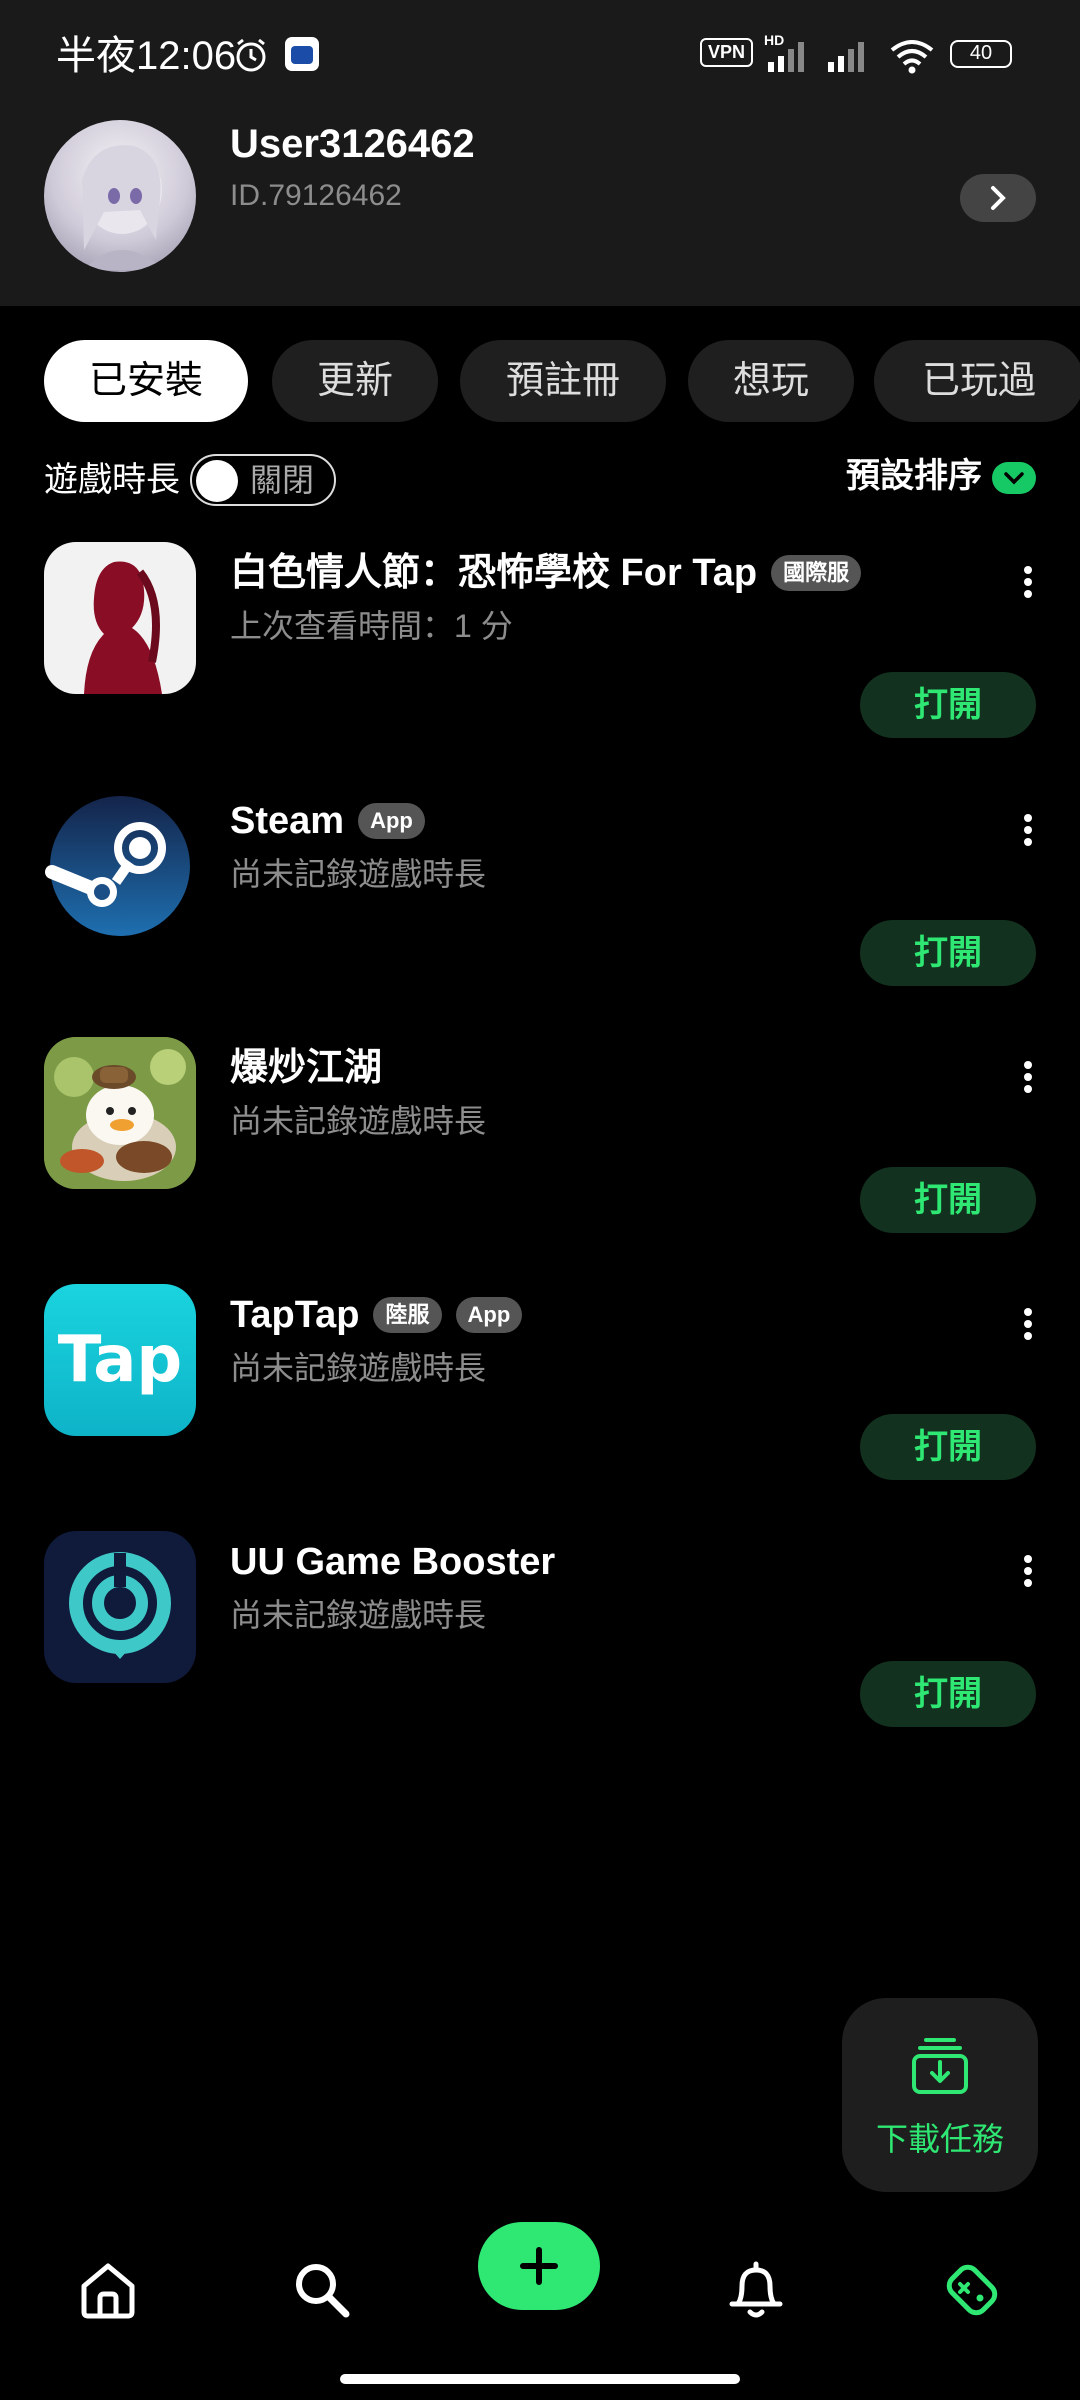 The height and width of the screenshot is (2400, 1080). I want to click on steam-logo-icon, so click(117, 866).